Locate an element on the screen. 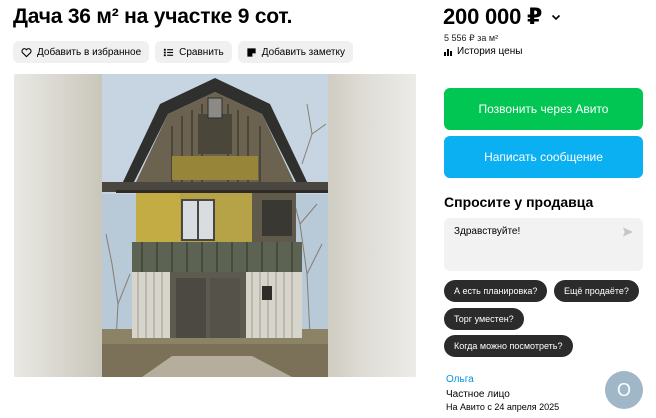 The height and width of the screenshot is (418, 656). quick-question-chip: Ещё продаёте? is located at coordinates (596, 291).